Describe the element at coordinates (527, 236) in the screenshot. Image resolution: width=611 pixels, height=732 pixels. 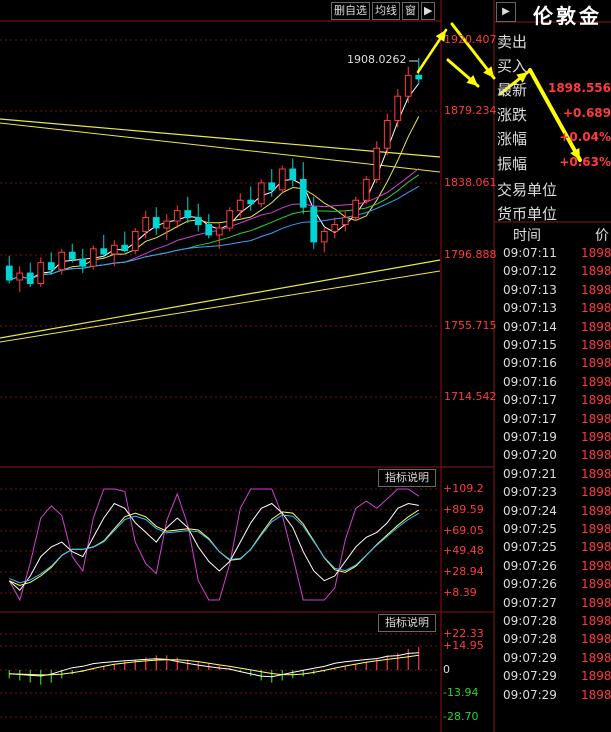
I see `trades-time-header: 时间` at that location.